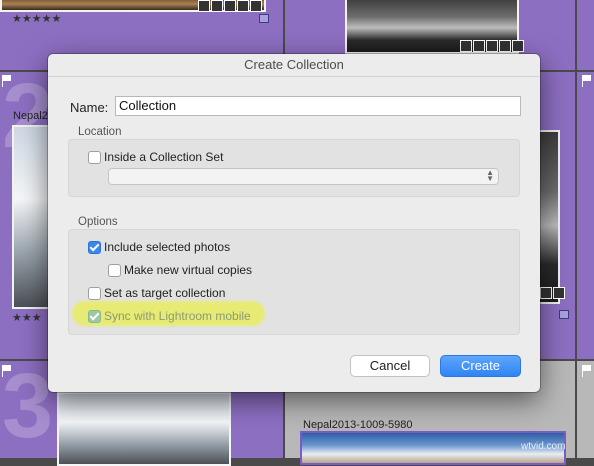  What do you see at coordinates (585, 35) in the screenshot?
I see `grid-cell-top-right` at bounding box center [585, 35].